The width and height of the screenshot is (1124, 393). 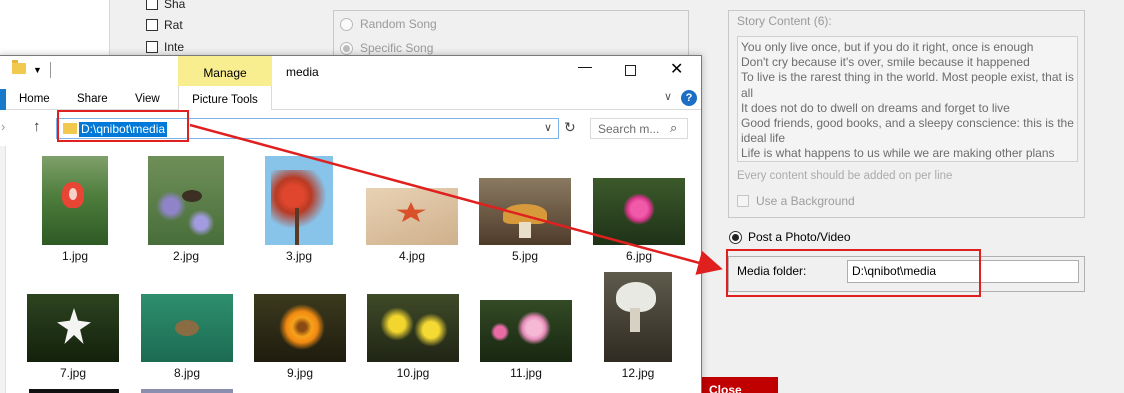 What do you see at coordinates (638, 373) in the screenshot?
I see `file-name: 12.jpg` at bounding box center [638, 373].